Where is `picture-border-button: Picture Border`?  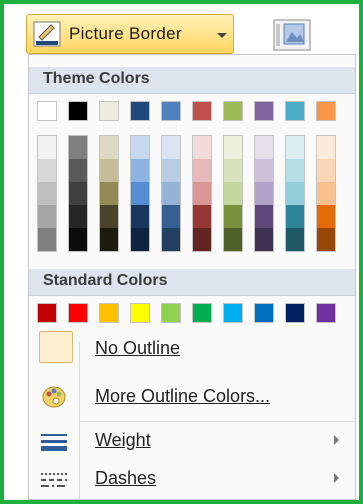
picture-border-button: Picture Border is located at coordinates (130, 34).